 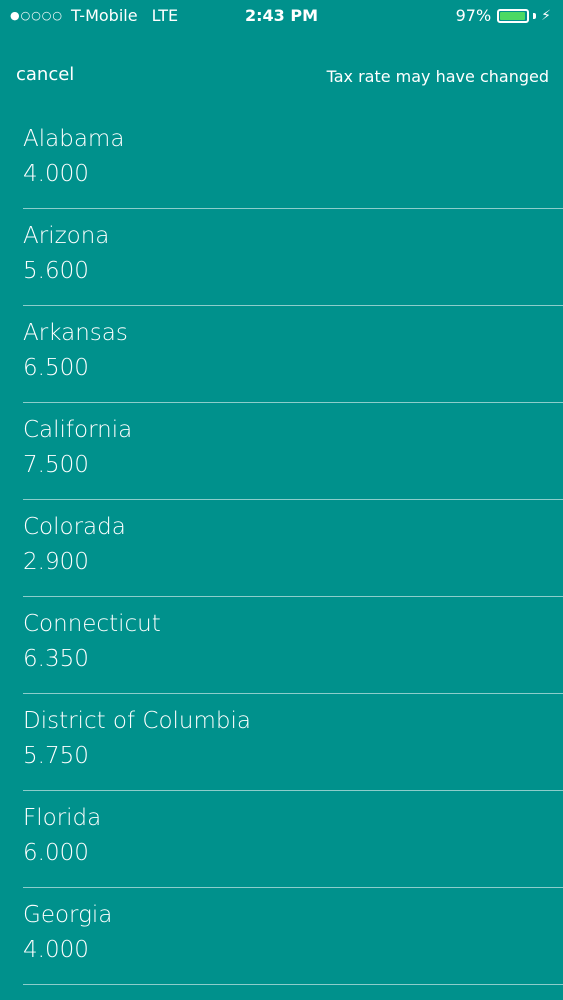 I want to click on signal-strength-icon: ●○○○○, so click(x=36, y=15).